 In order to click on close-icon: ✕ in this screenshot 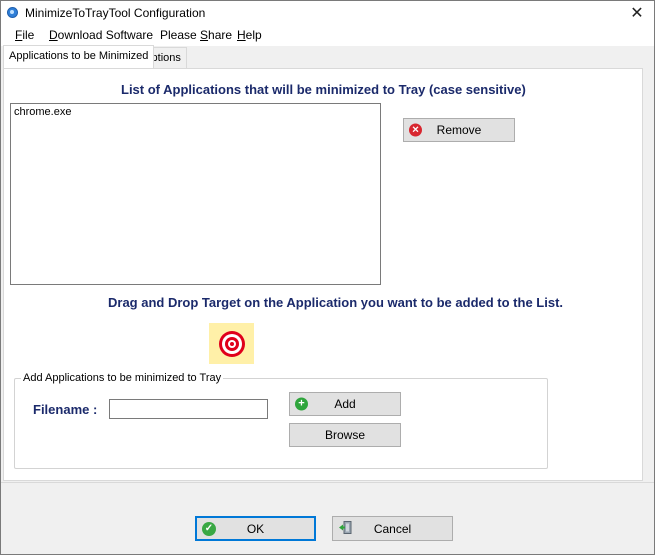, I will do `click(637, 13)`.